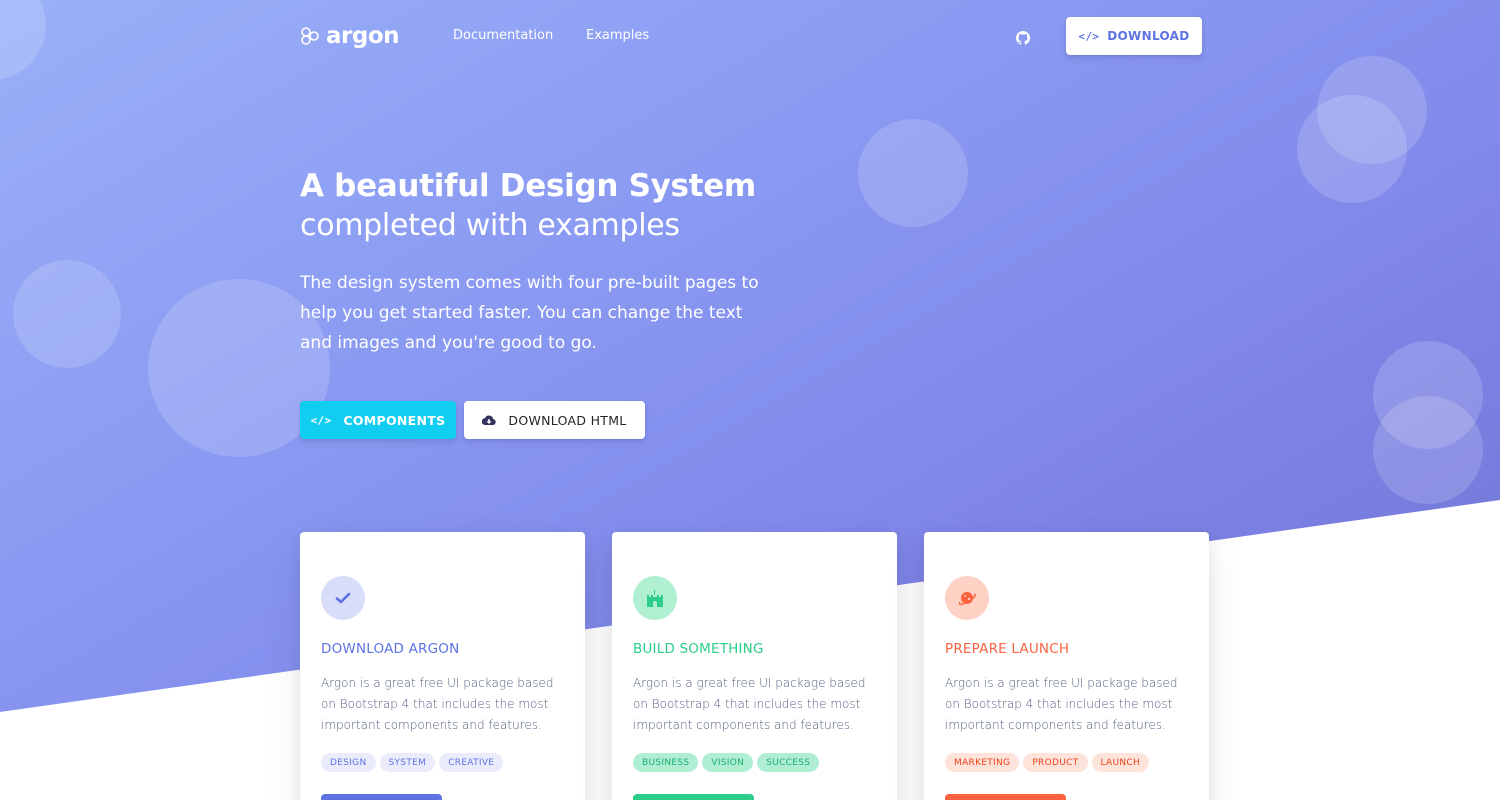 The width and height of the screenshot is (1500, 800). Describe the element at coordinates (1055, 762) in the screenshot. I see `tag-badge: PRODUCT` at that location.